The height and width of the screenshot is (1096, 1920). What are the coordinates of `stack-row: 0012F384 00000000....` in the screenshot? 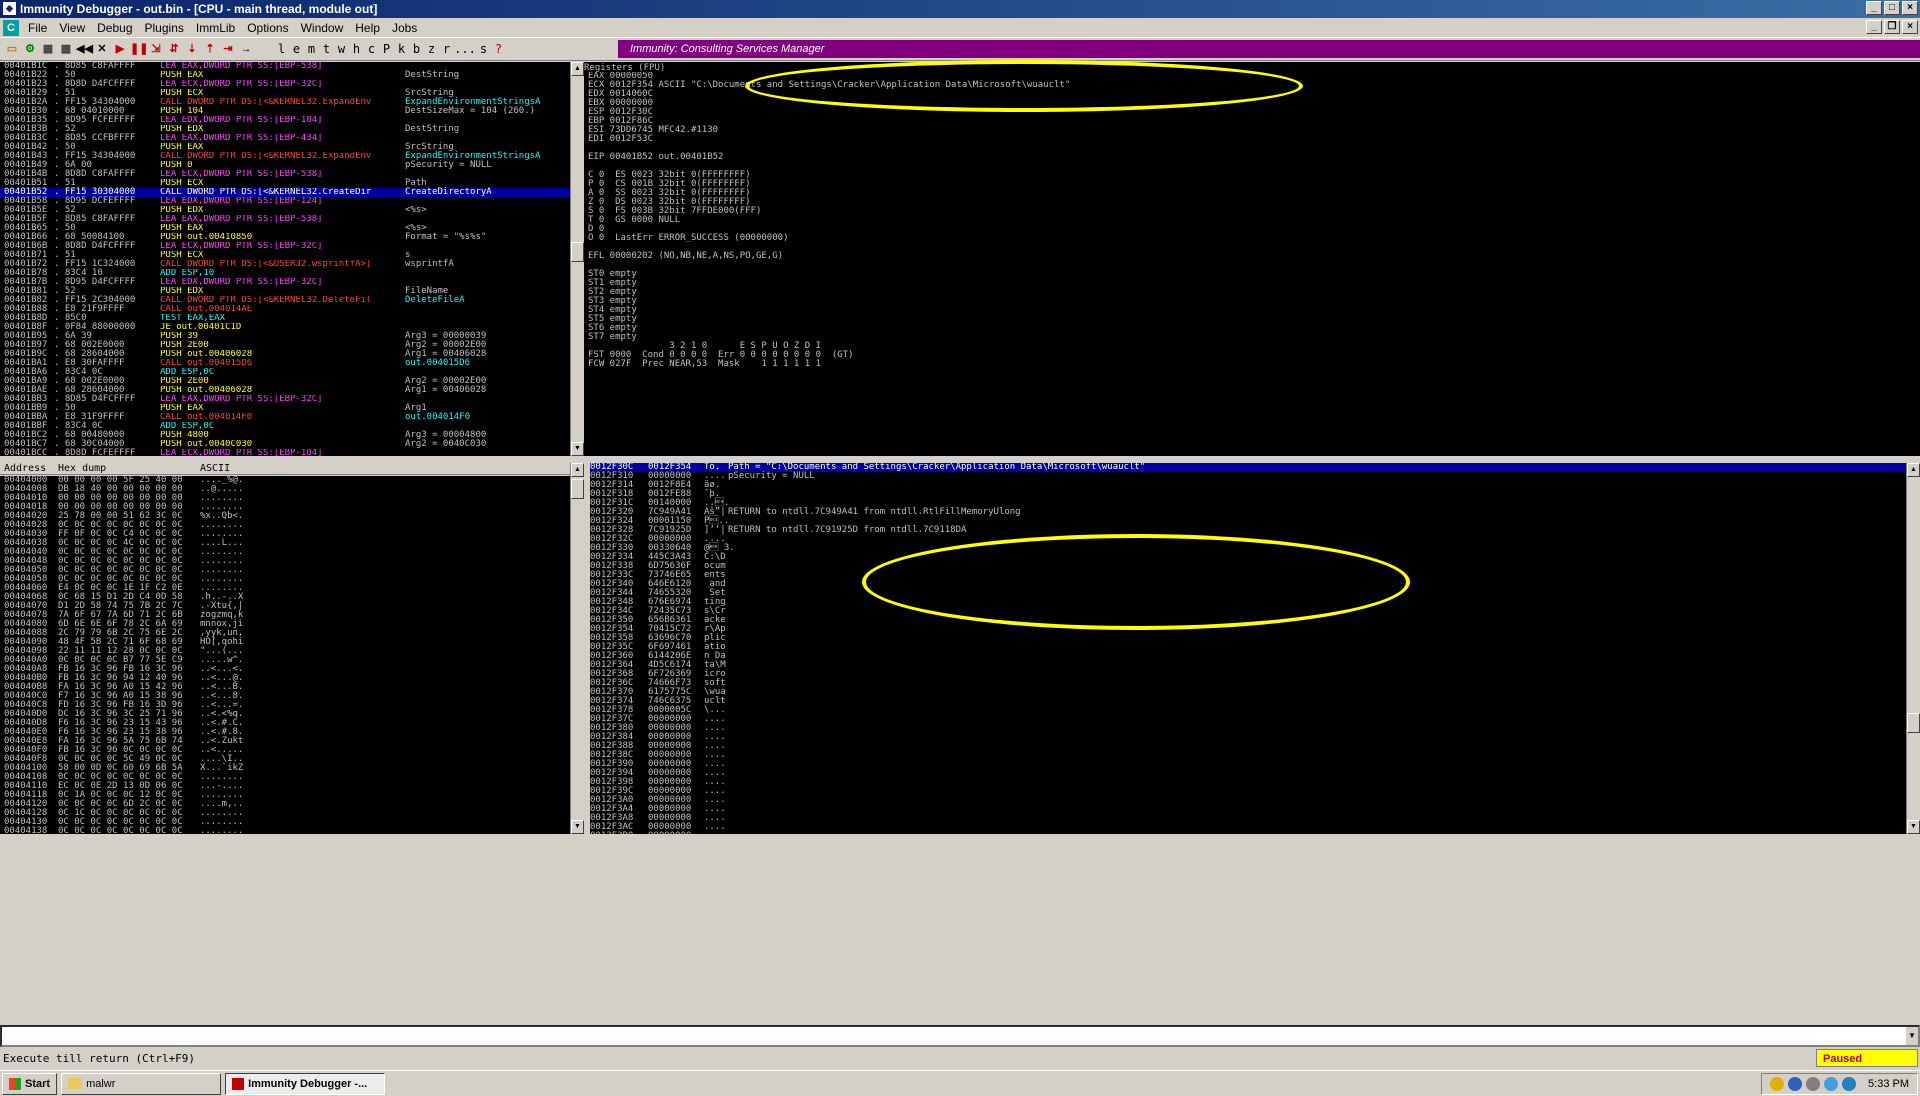 It's located at (1248, 737).